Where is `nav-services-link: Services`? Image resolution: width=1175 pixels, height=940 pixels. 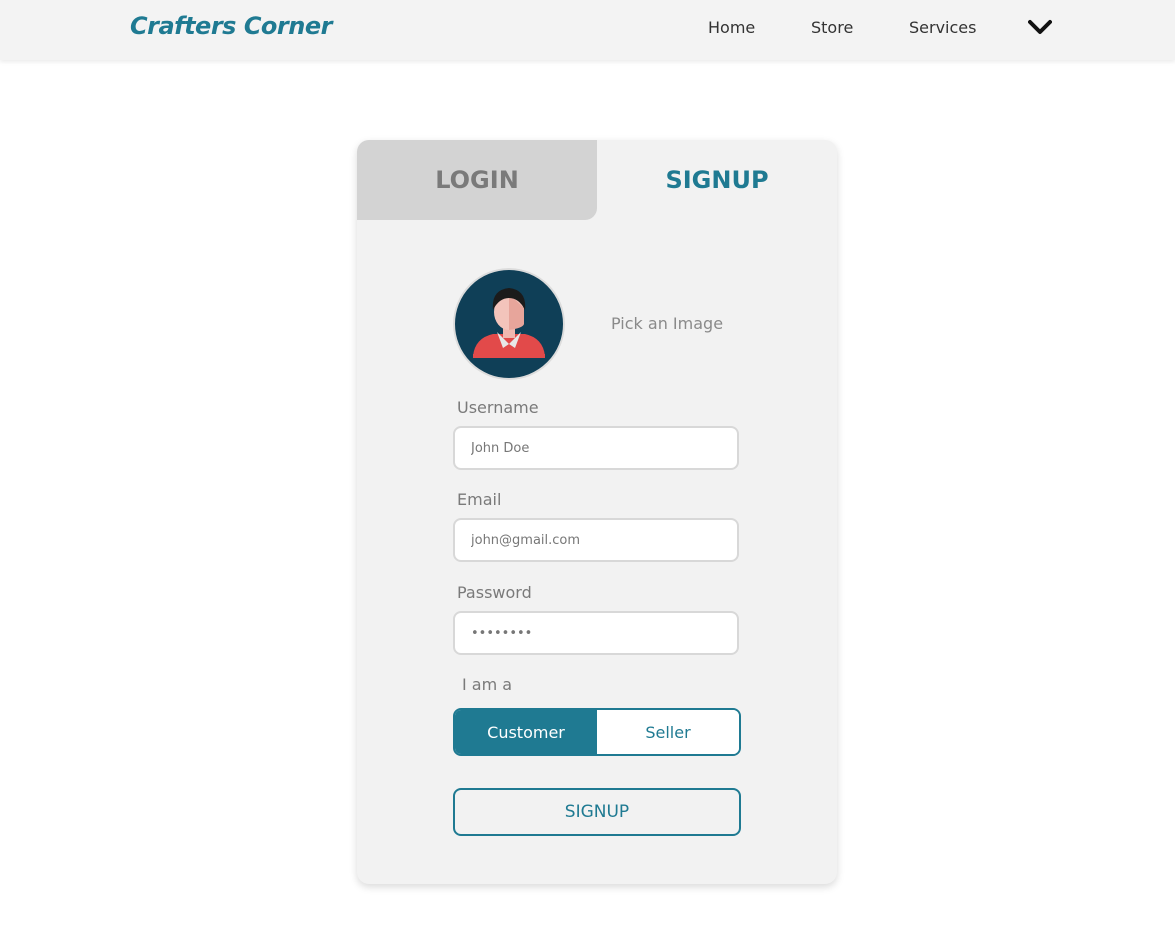
nav-services-link: Services is located at coordinates (942, 27).